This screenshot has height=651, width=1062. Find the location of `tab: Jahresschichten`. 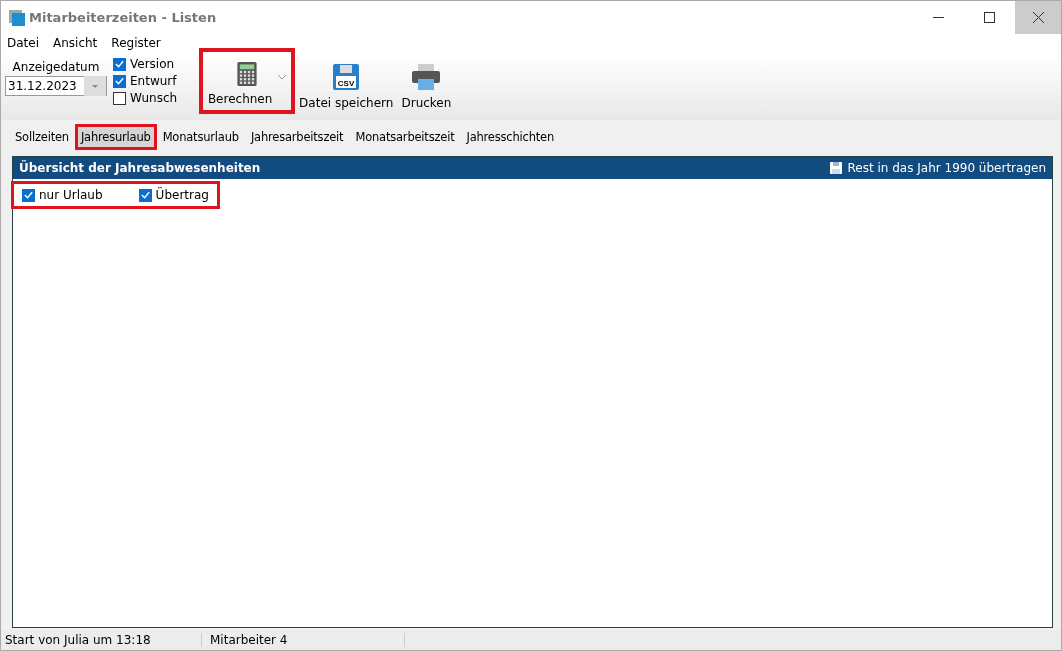

tab: Jahresschichten is located at coordinates (510, 137).